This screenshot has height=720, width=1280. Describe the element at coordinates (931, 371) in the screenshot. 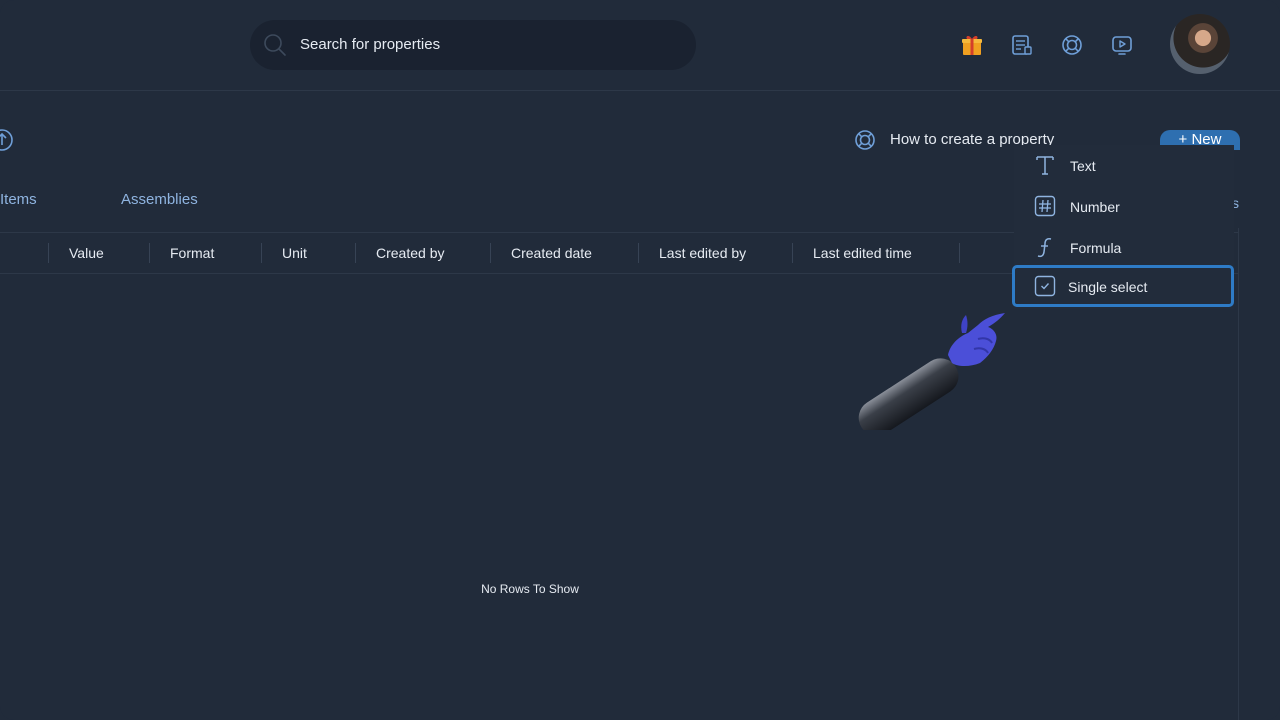

I see `pointing-hand-illustration` at that location.